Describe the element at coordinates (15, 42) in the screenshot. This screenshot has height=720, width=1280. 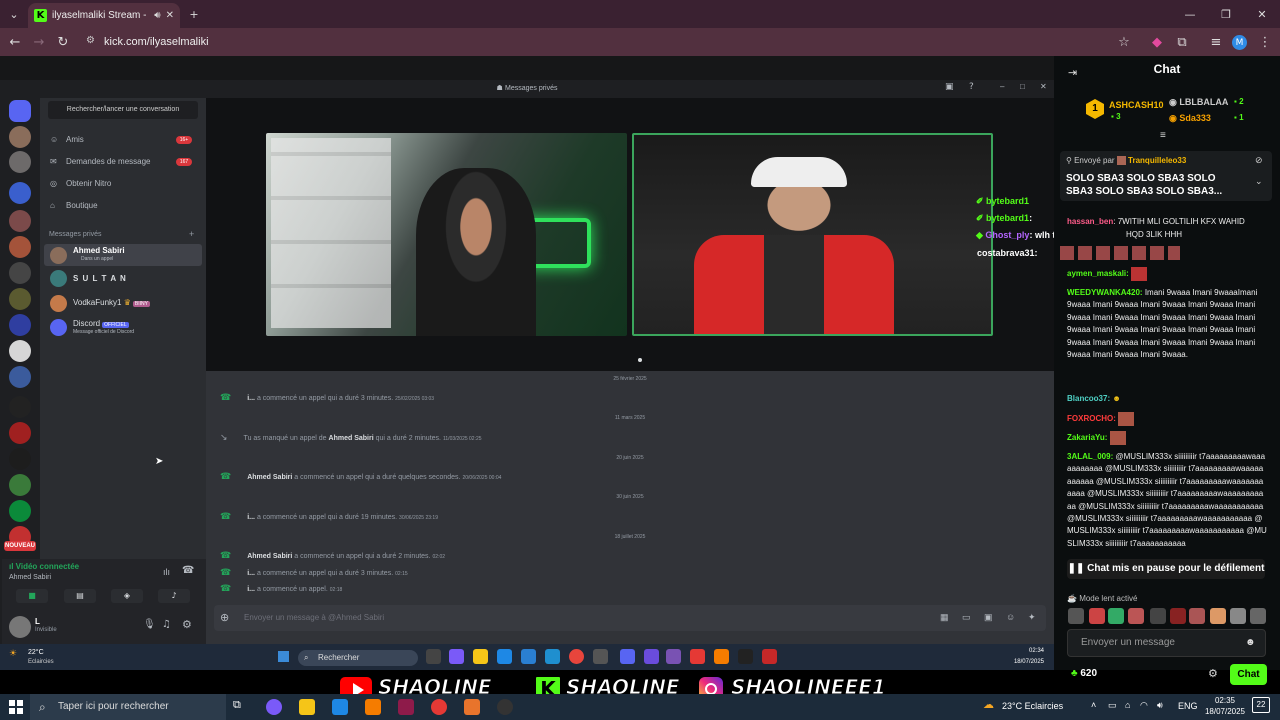
I see `back-icon: ←` at that location.